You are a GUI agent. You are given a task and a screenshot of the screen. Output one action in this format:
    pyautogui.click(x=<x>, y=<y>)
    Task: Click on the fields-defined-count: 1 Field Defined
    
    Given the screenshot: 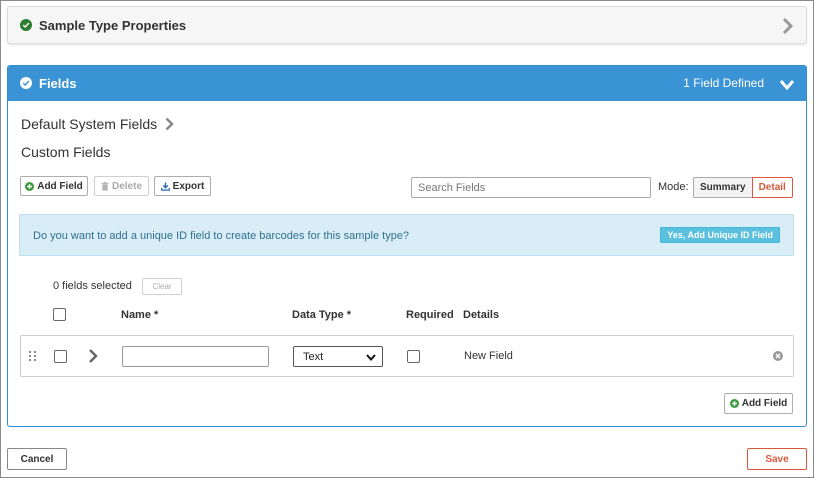 What is the action you would take?
    pyautogui.click(x=723, y=83)
    